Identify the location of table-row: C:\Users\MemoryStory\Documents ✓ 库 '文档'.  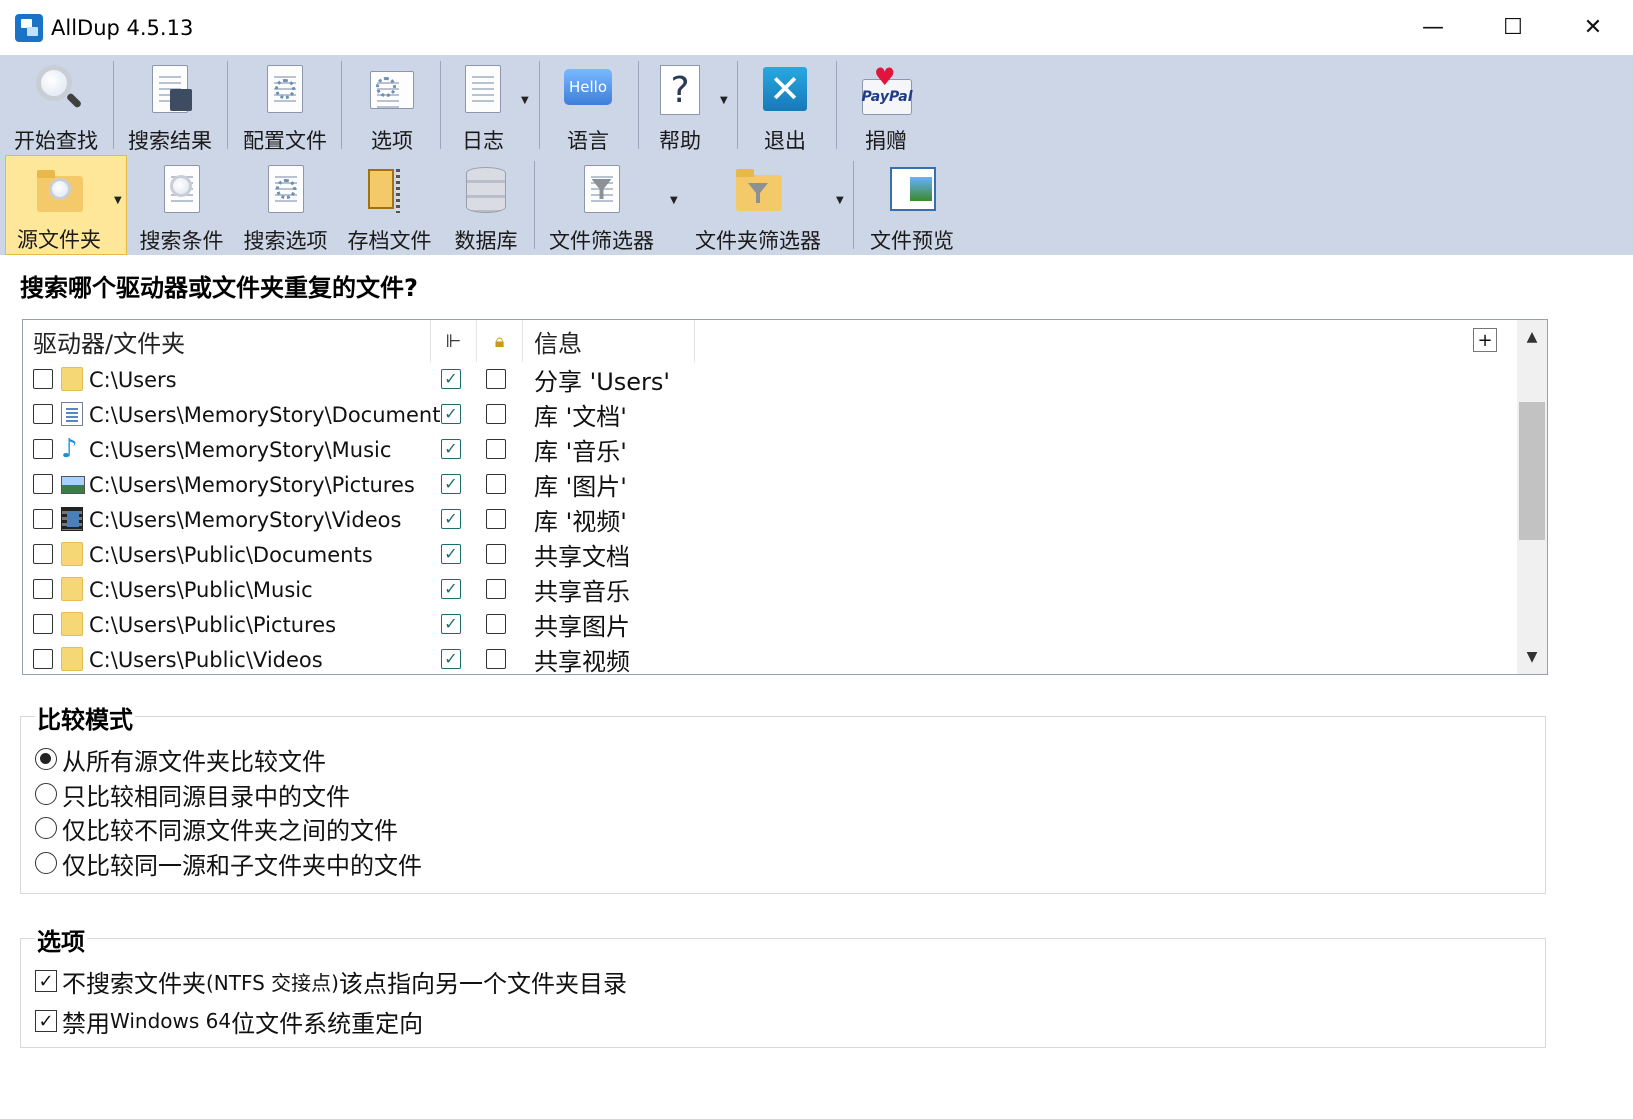
(768, 414).